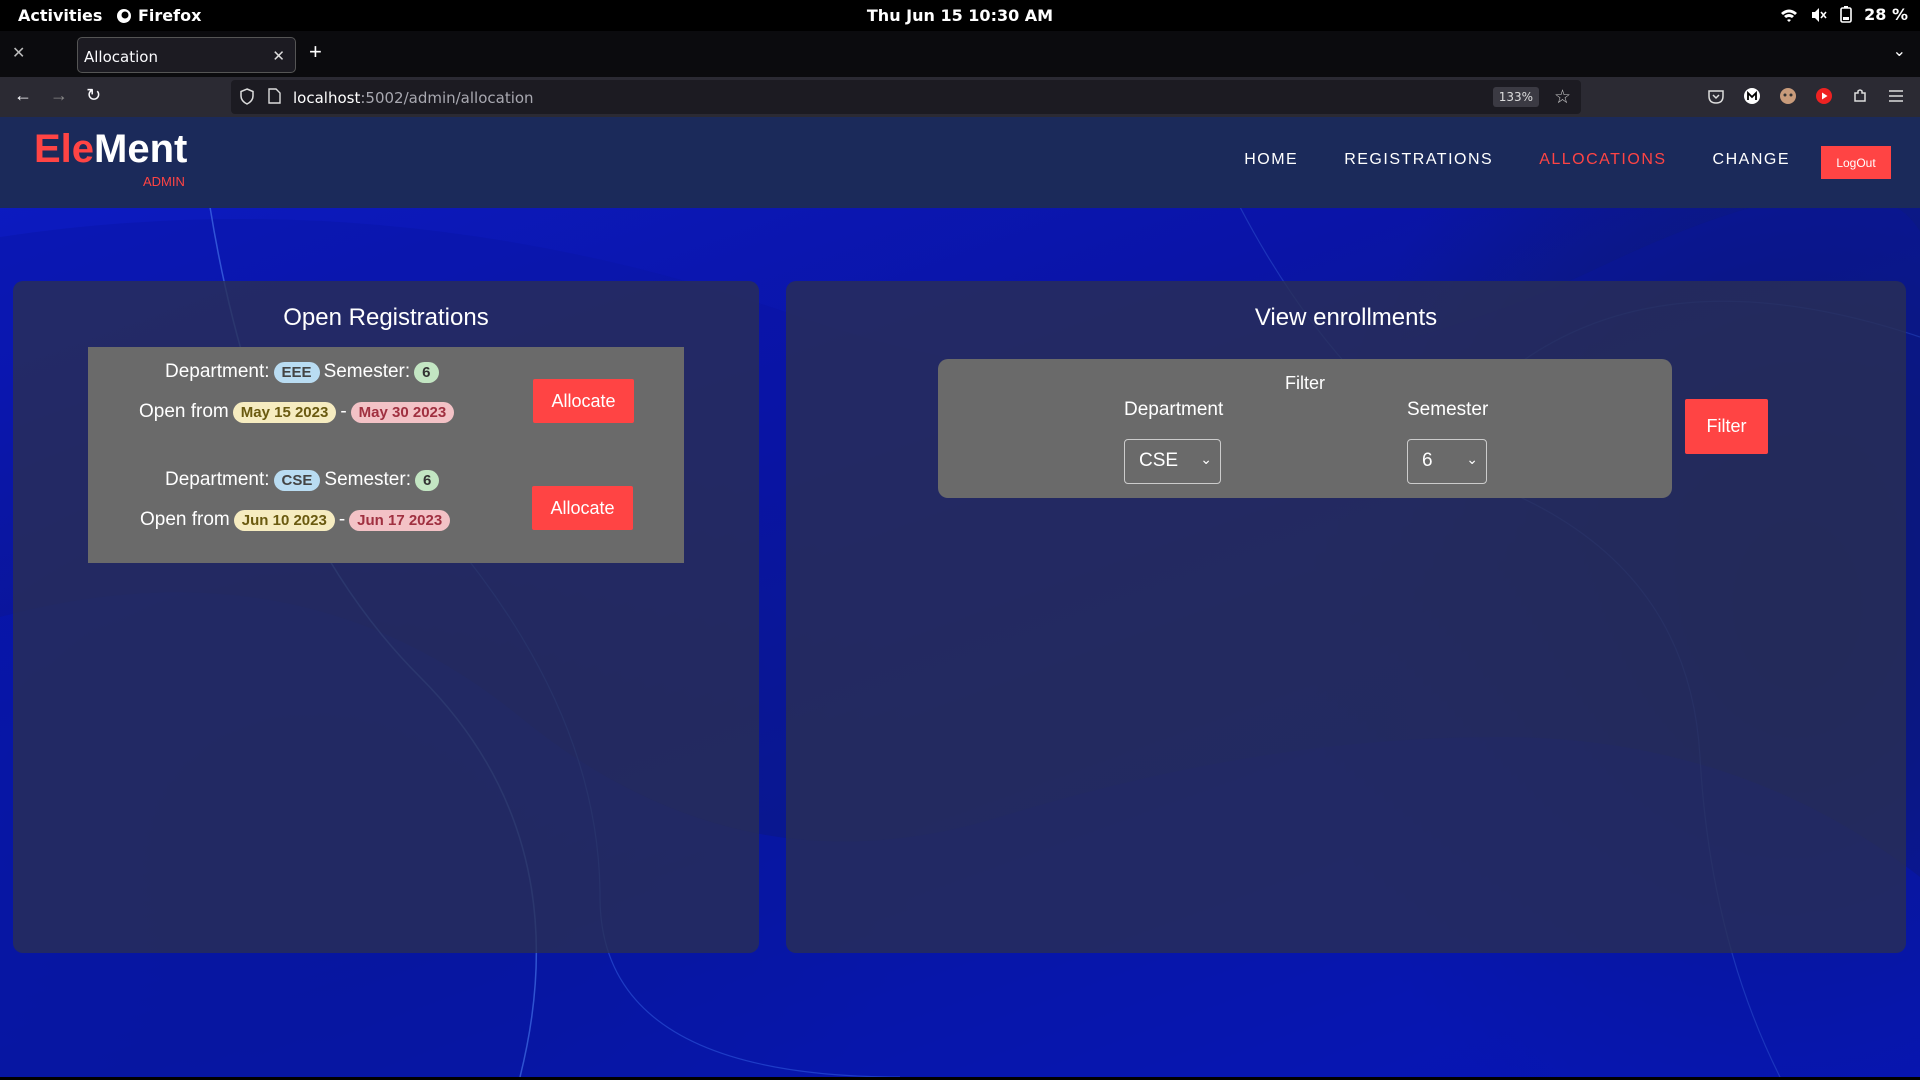  I want to click on battery-level: 28 %, so click(1886, 14).